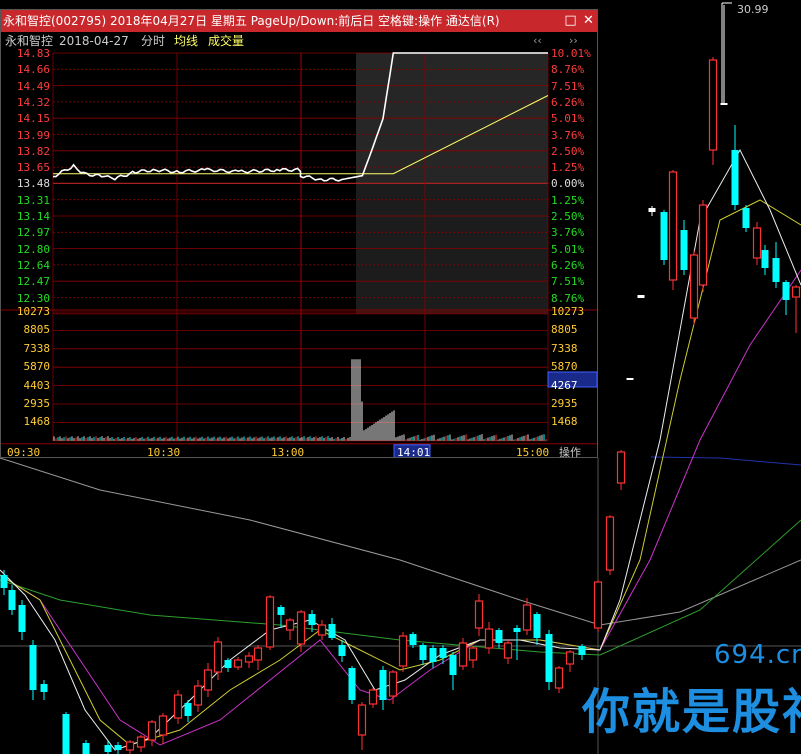 The width and height of the screenshot is (801, 754). What do you see at coordinates (33, 249) in the screenshot?
I see `price-axis-label: 12.80` at bounding box center [33, 249].